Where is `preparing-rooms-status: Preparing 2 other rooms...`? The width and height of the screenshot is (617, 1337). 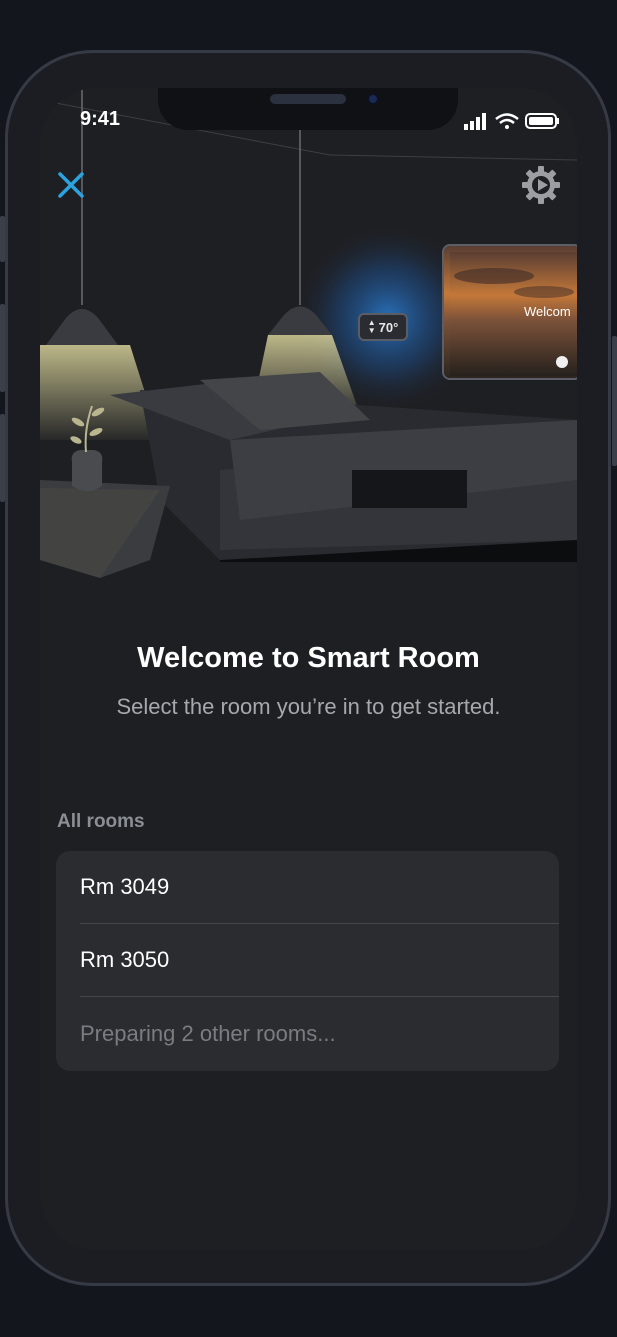
preparing-rooms-status: Preparing 2 other rooms... is located at coordinates (319, 1033).